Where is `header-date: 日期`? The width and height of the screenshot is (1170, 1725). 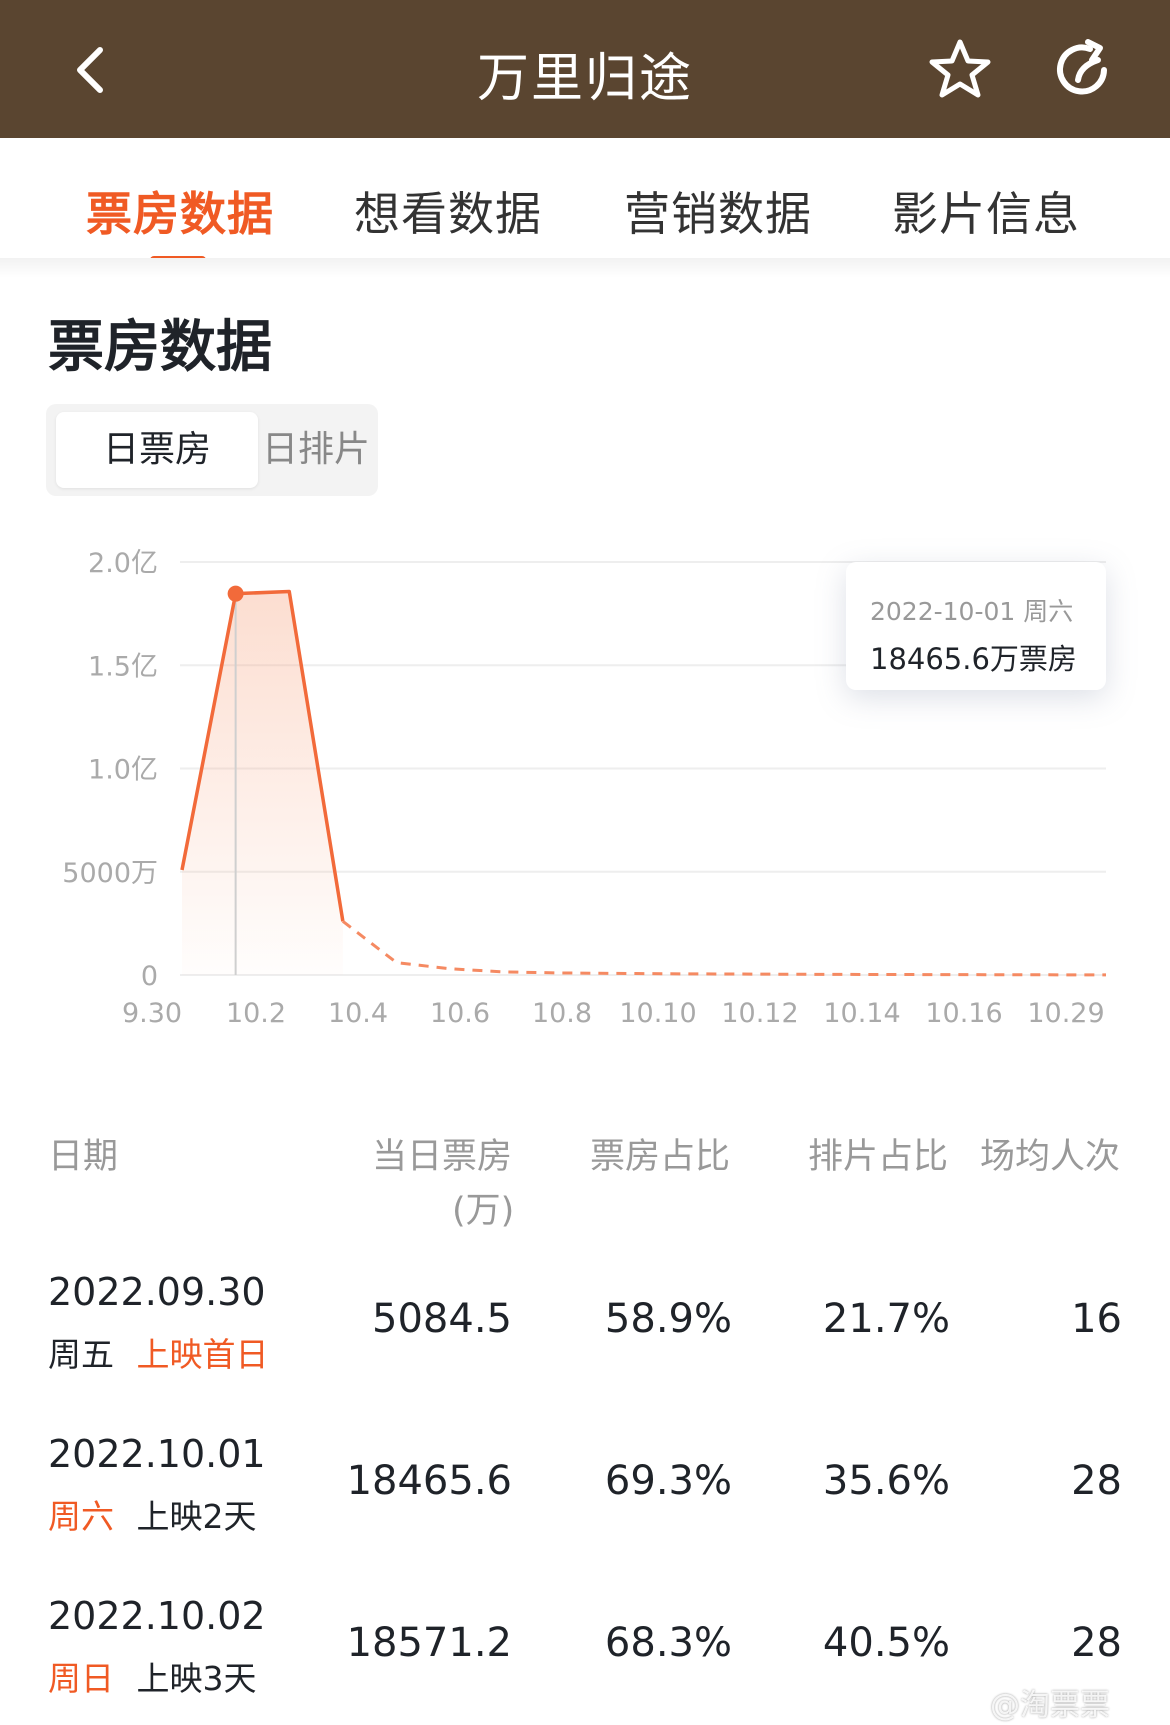
header-date: 日期 is located at coordinates (83, 1157).